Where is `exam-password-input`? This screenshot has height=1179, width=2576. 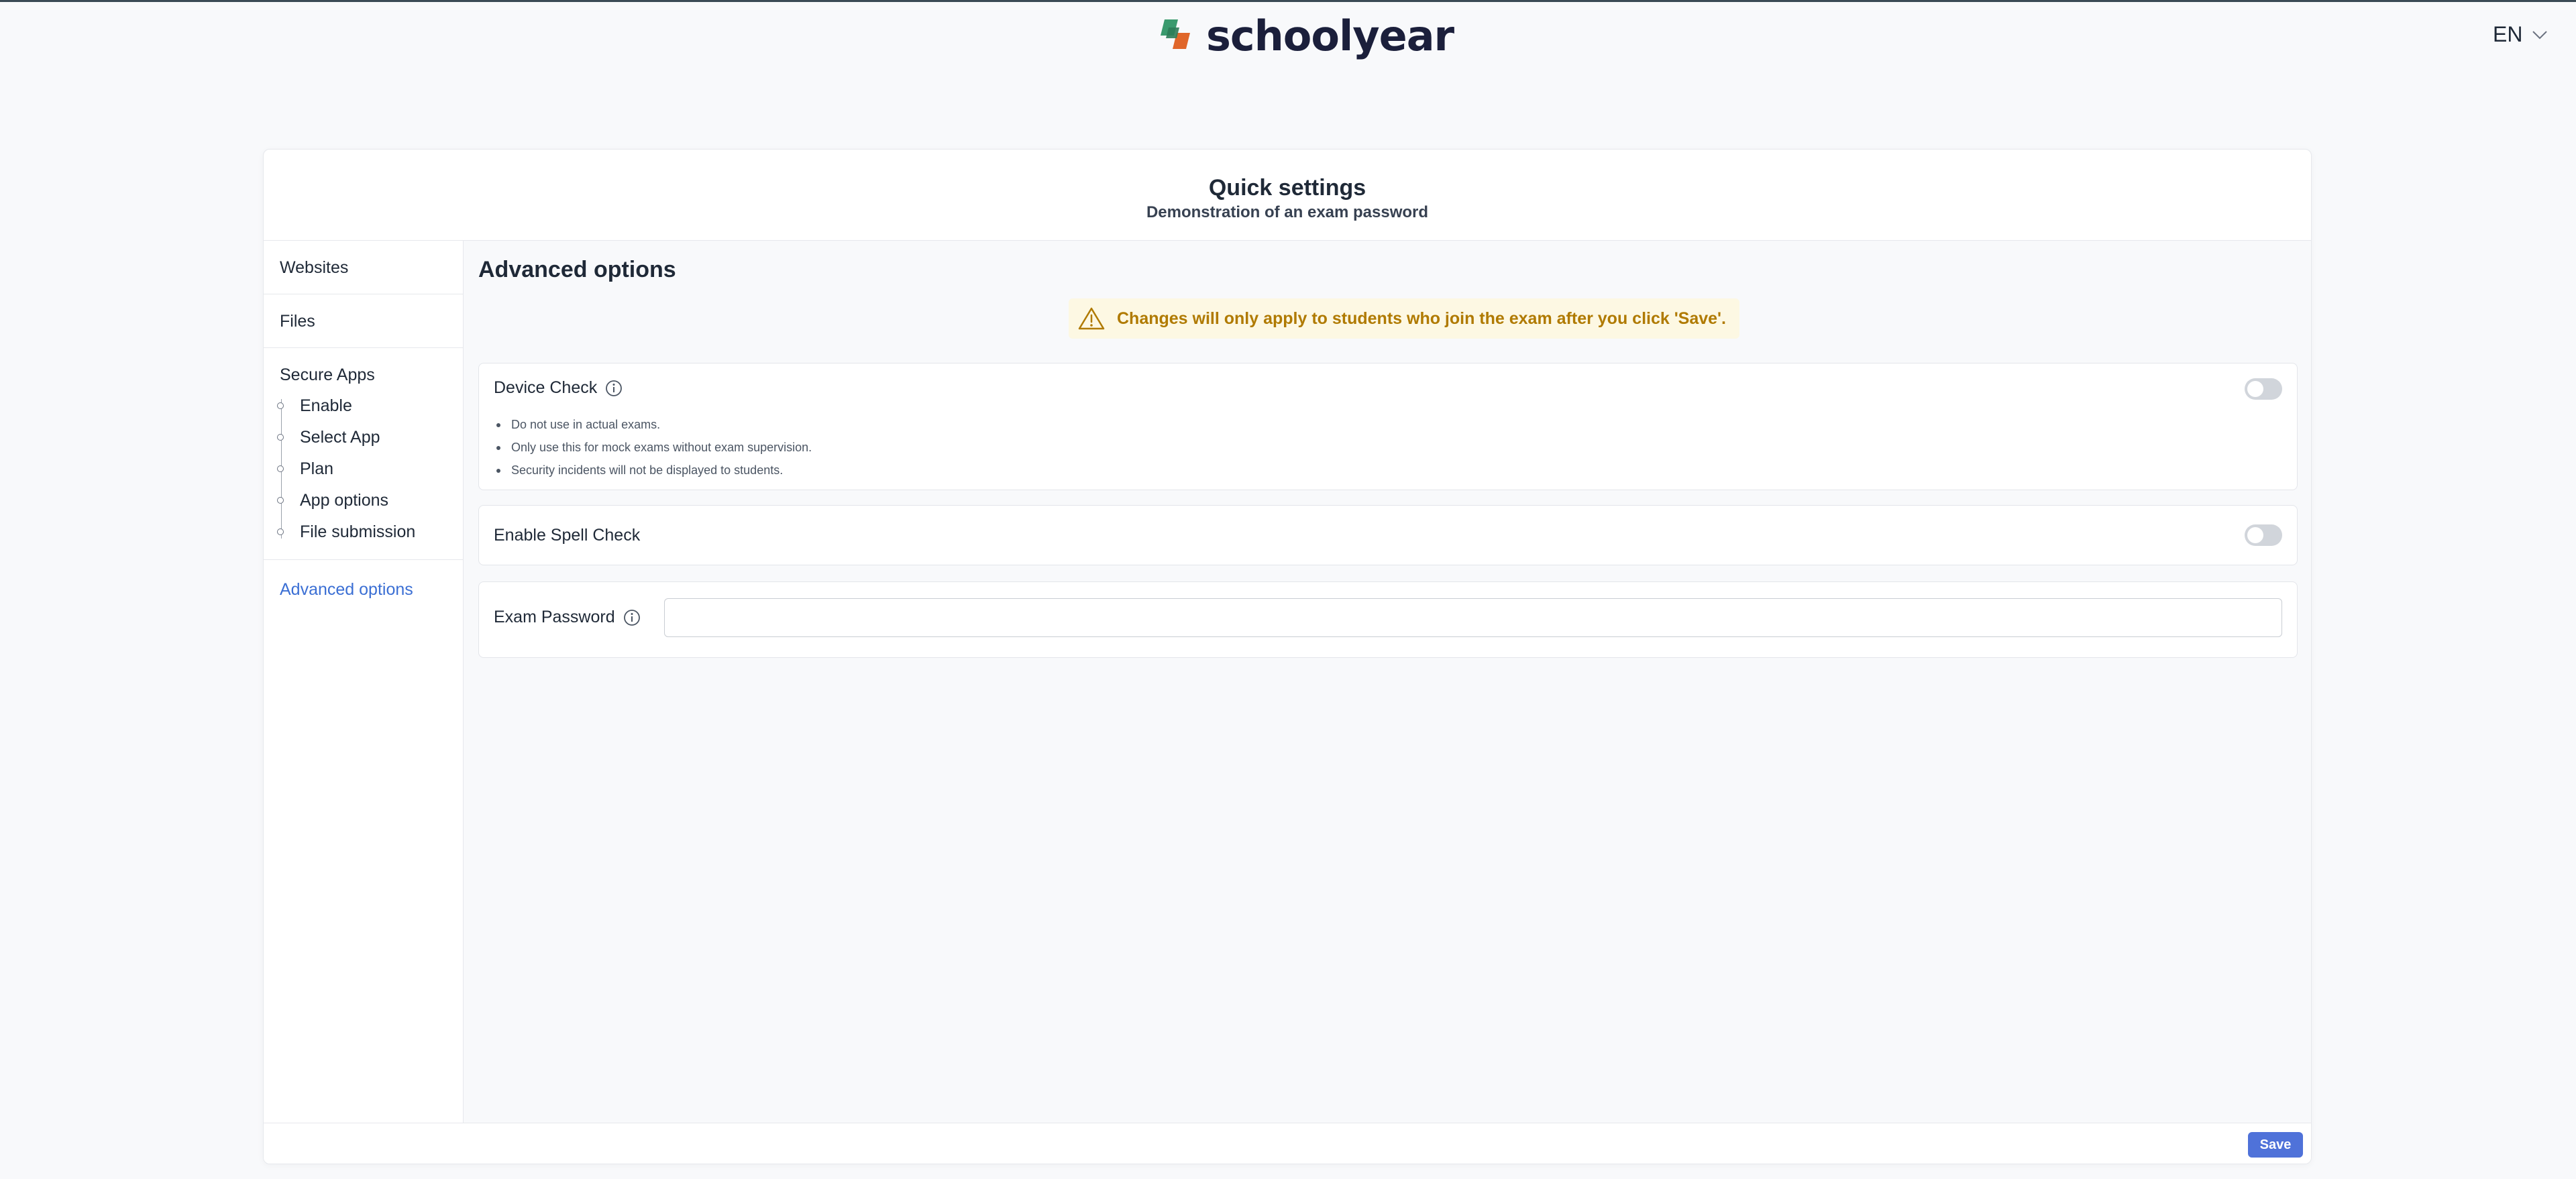
exam-password-input is located at coordinates (1473, 617).